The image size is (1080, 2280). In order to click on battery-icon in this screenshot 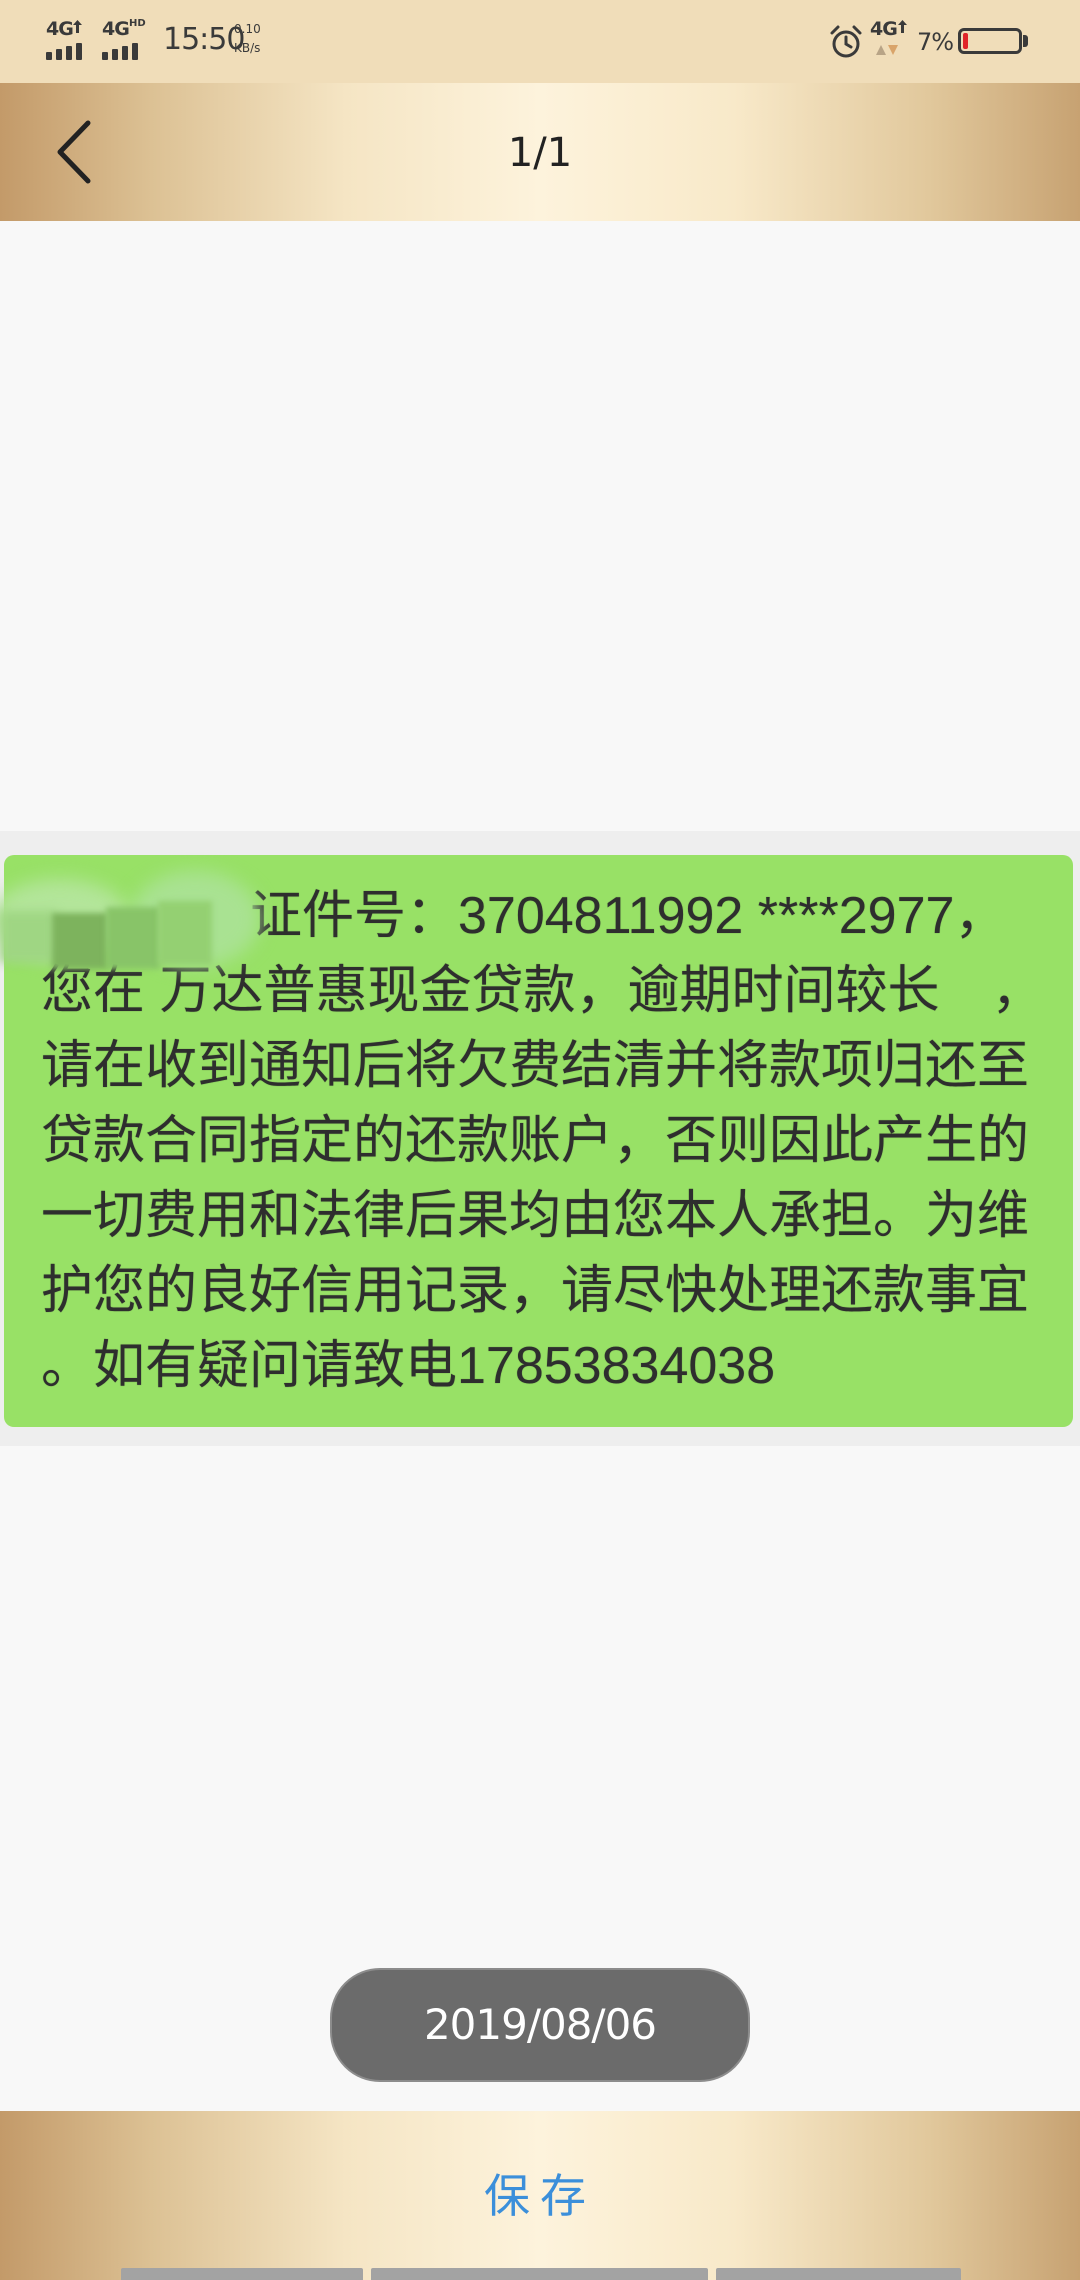, I will do `click(990, 41)`.